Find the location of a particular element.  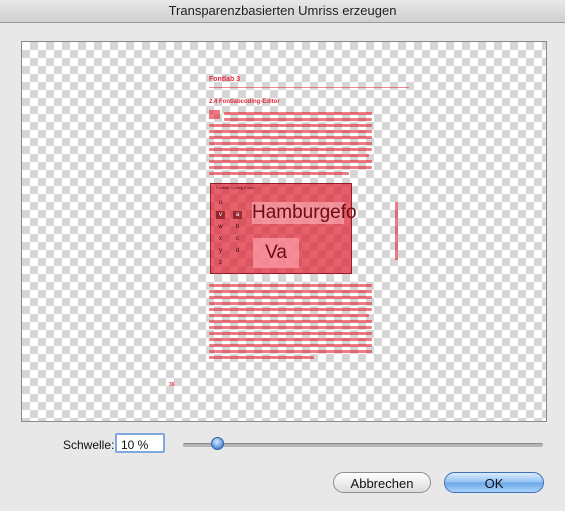

window-title: Transparenzbasierten Umriss erzeugen is located at coordinates (282, 10).